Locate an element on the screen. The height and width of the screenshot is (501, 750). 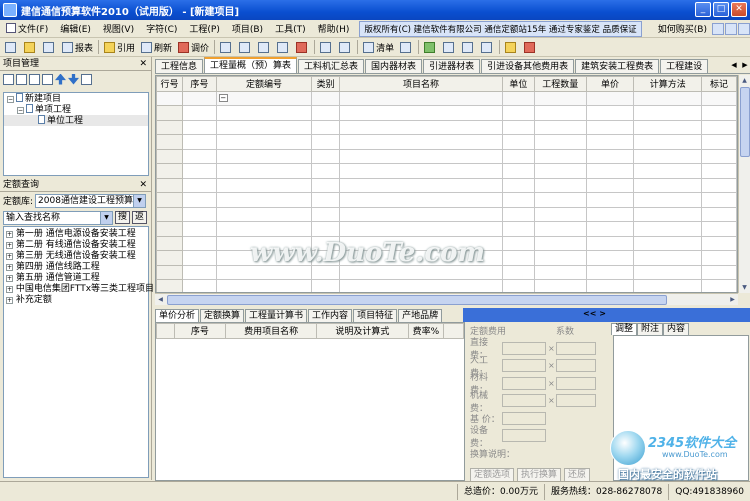
quota-tree-item: + 补充定额 is located at coordinates (76, 300).